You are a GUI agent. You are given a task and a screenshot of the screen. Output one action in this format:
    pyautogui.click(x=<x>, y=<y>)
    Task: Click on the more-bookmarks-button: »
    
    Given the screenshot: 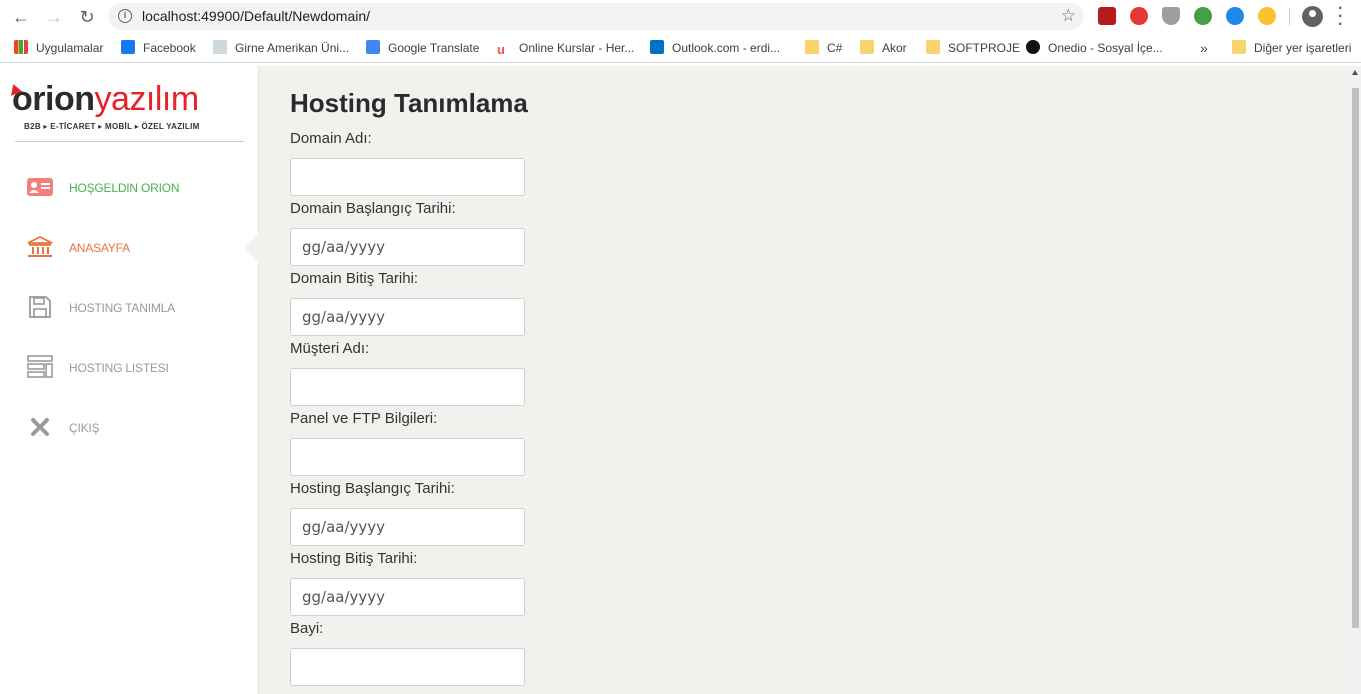 What is the action you would take?
    pyautogui.click(x=1204, y=48)
    